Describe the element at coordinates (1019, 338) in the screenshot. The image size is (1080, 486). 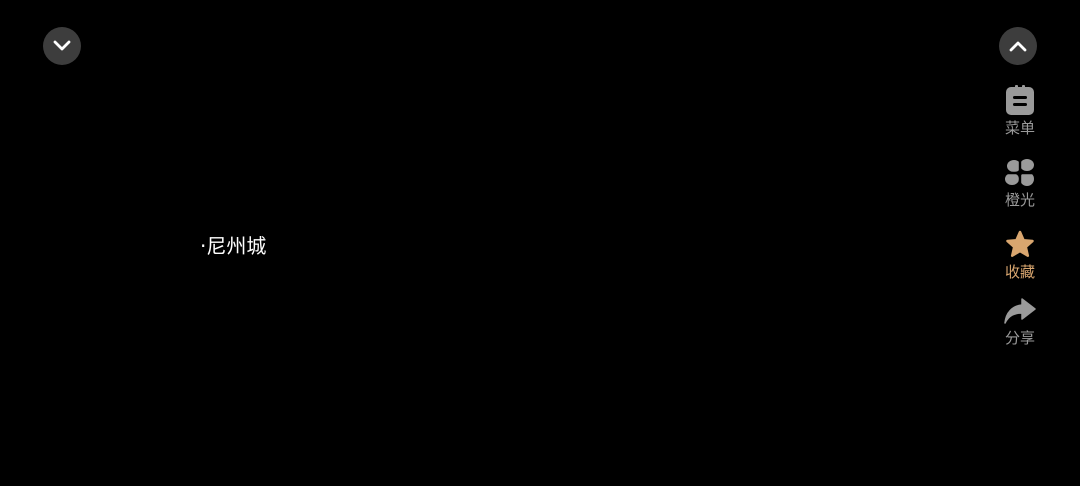
I see `share-label: 分享` at that location.